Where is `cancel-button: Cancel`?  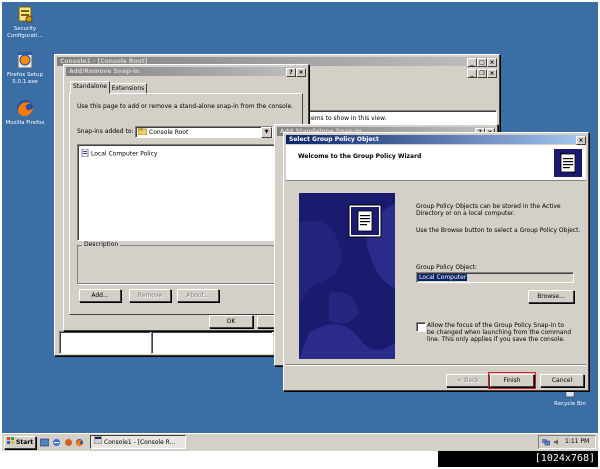
cancel-button: Cancel is located at coordinates (562, 380).